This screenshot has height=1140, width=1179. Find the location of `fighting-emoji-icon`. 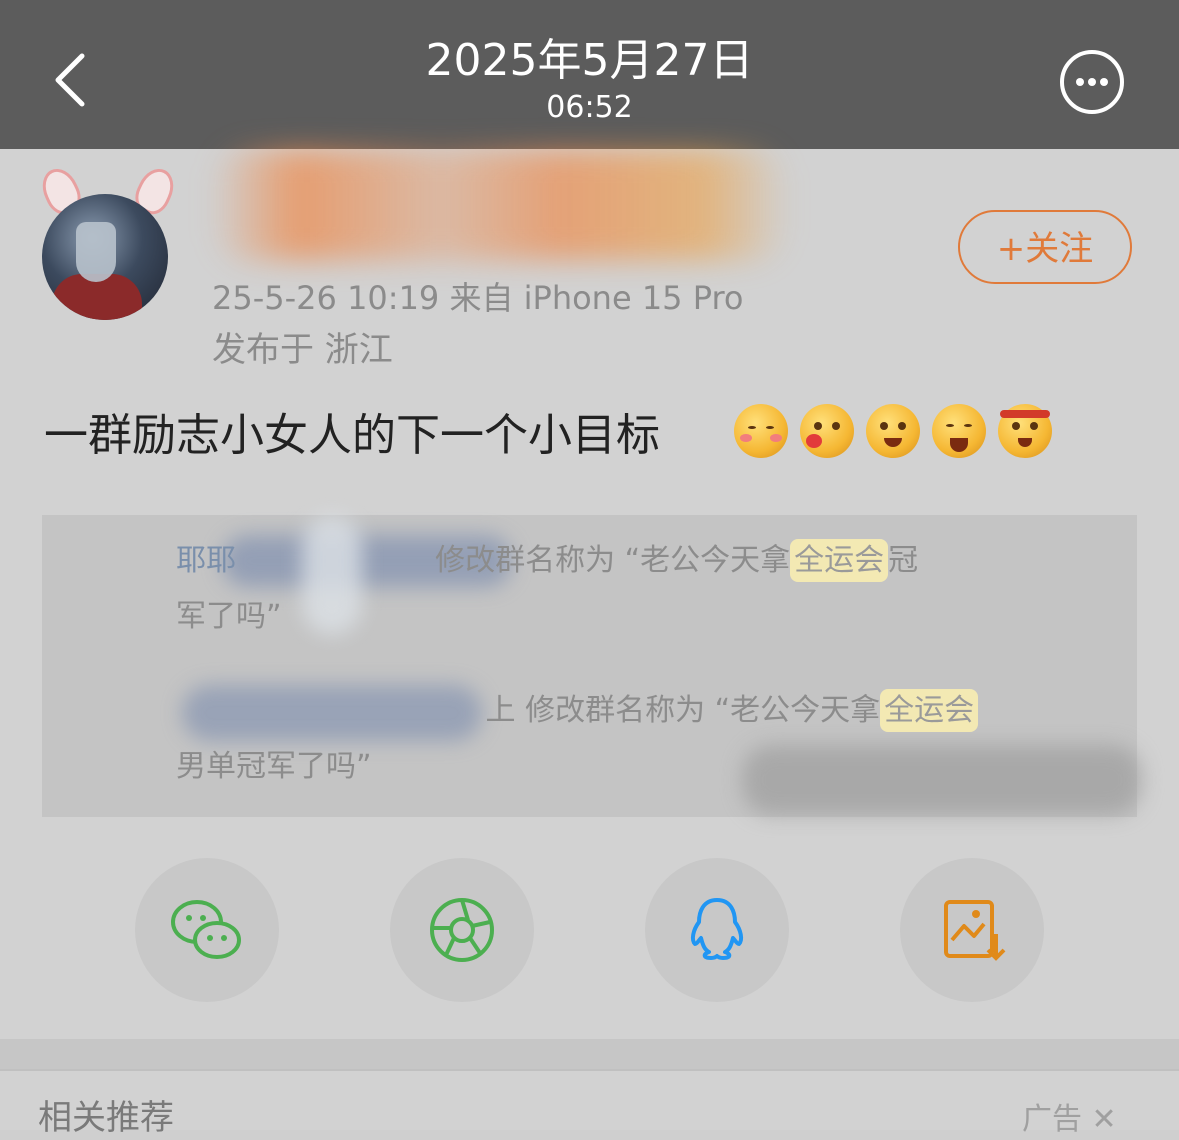

fighting-emoji-icon is located at coordinates (1025, 431).